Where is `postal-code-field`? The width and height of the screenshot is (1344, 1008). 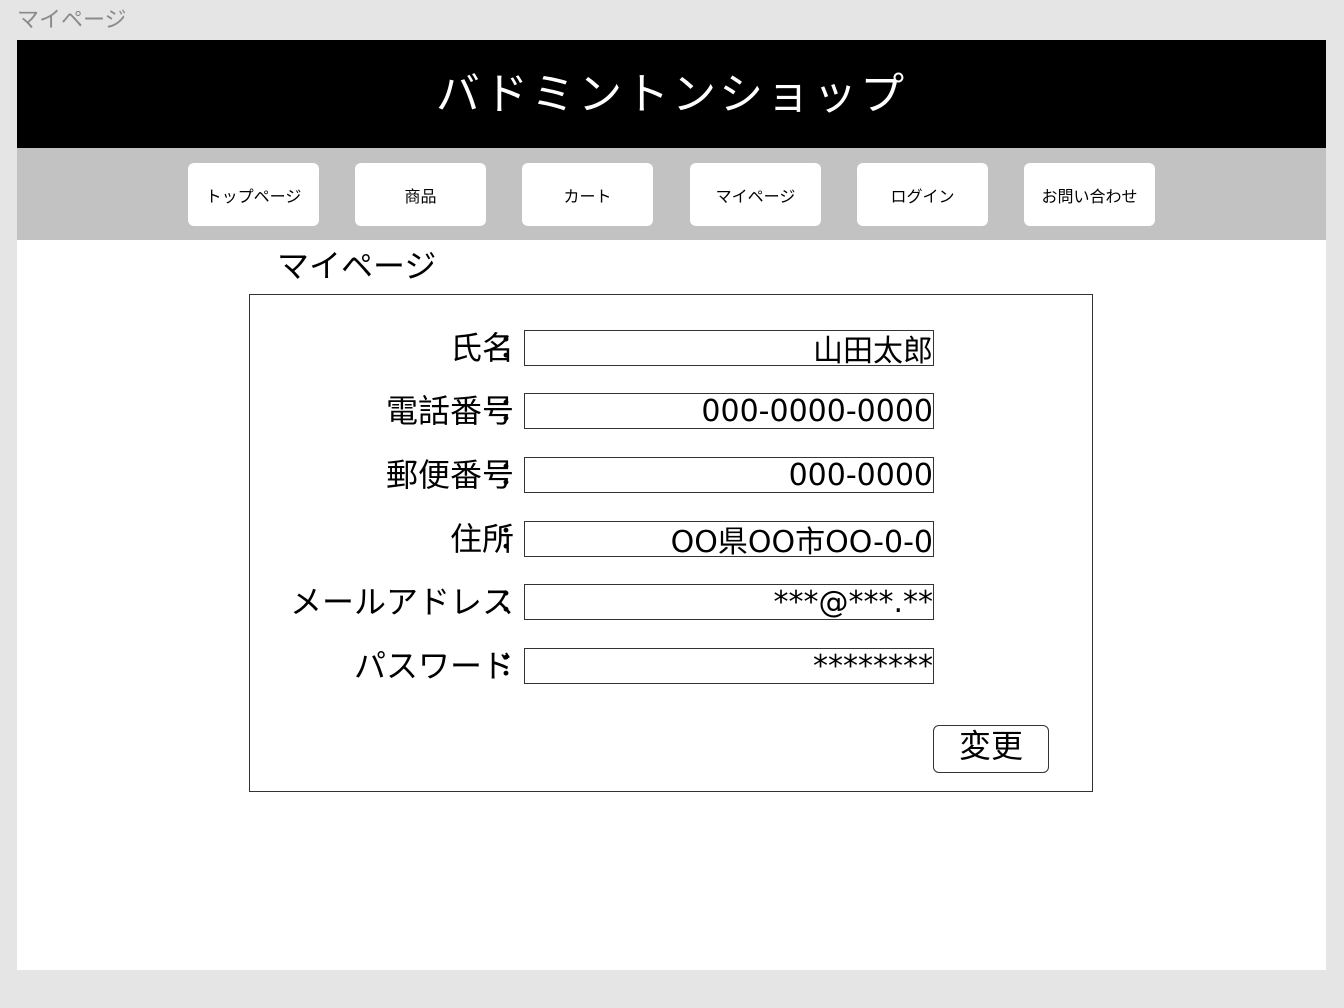 postal-code-field is located at coordinates (729, 475).